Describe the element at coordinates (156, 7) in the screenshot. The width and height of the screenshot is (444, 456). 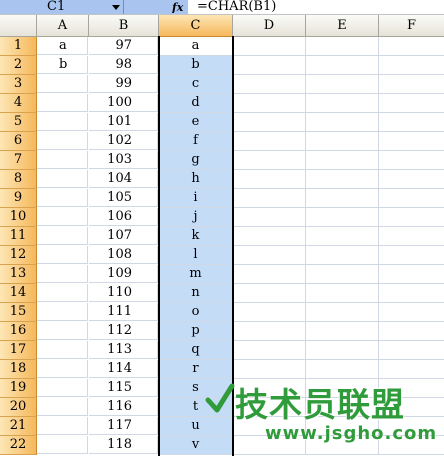
I see `insert-function-button: fx` at that location.